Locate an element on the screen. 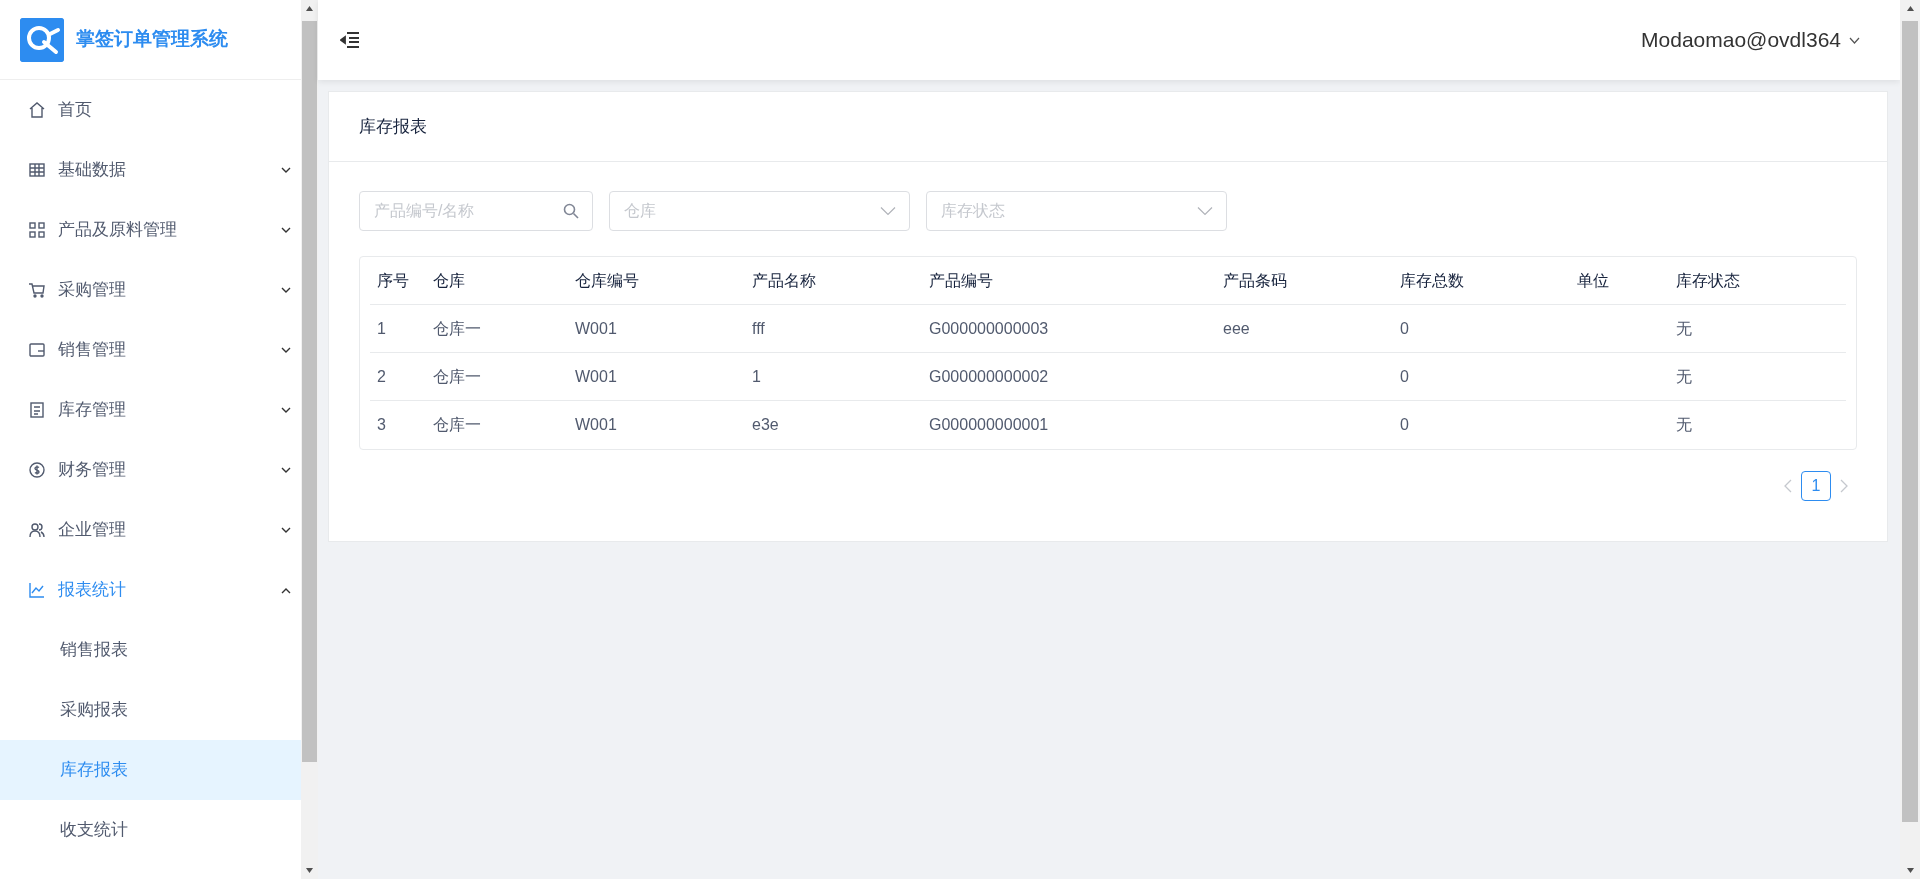  table-cell-text: e3e is located at coordinates (766, 425).